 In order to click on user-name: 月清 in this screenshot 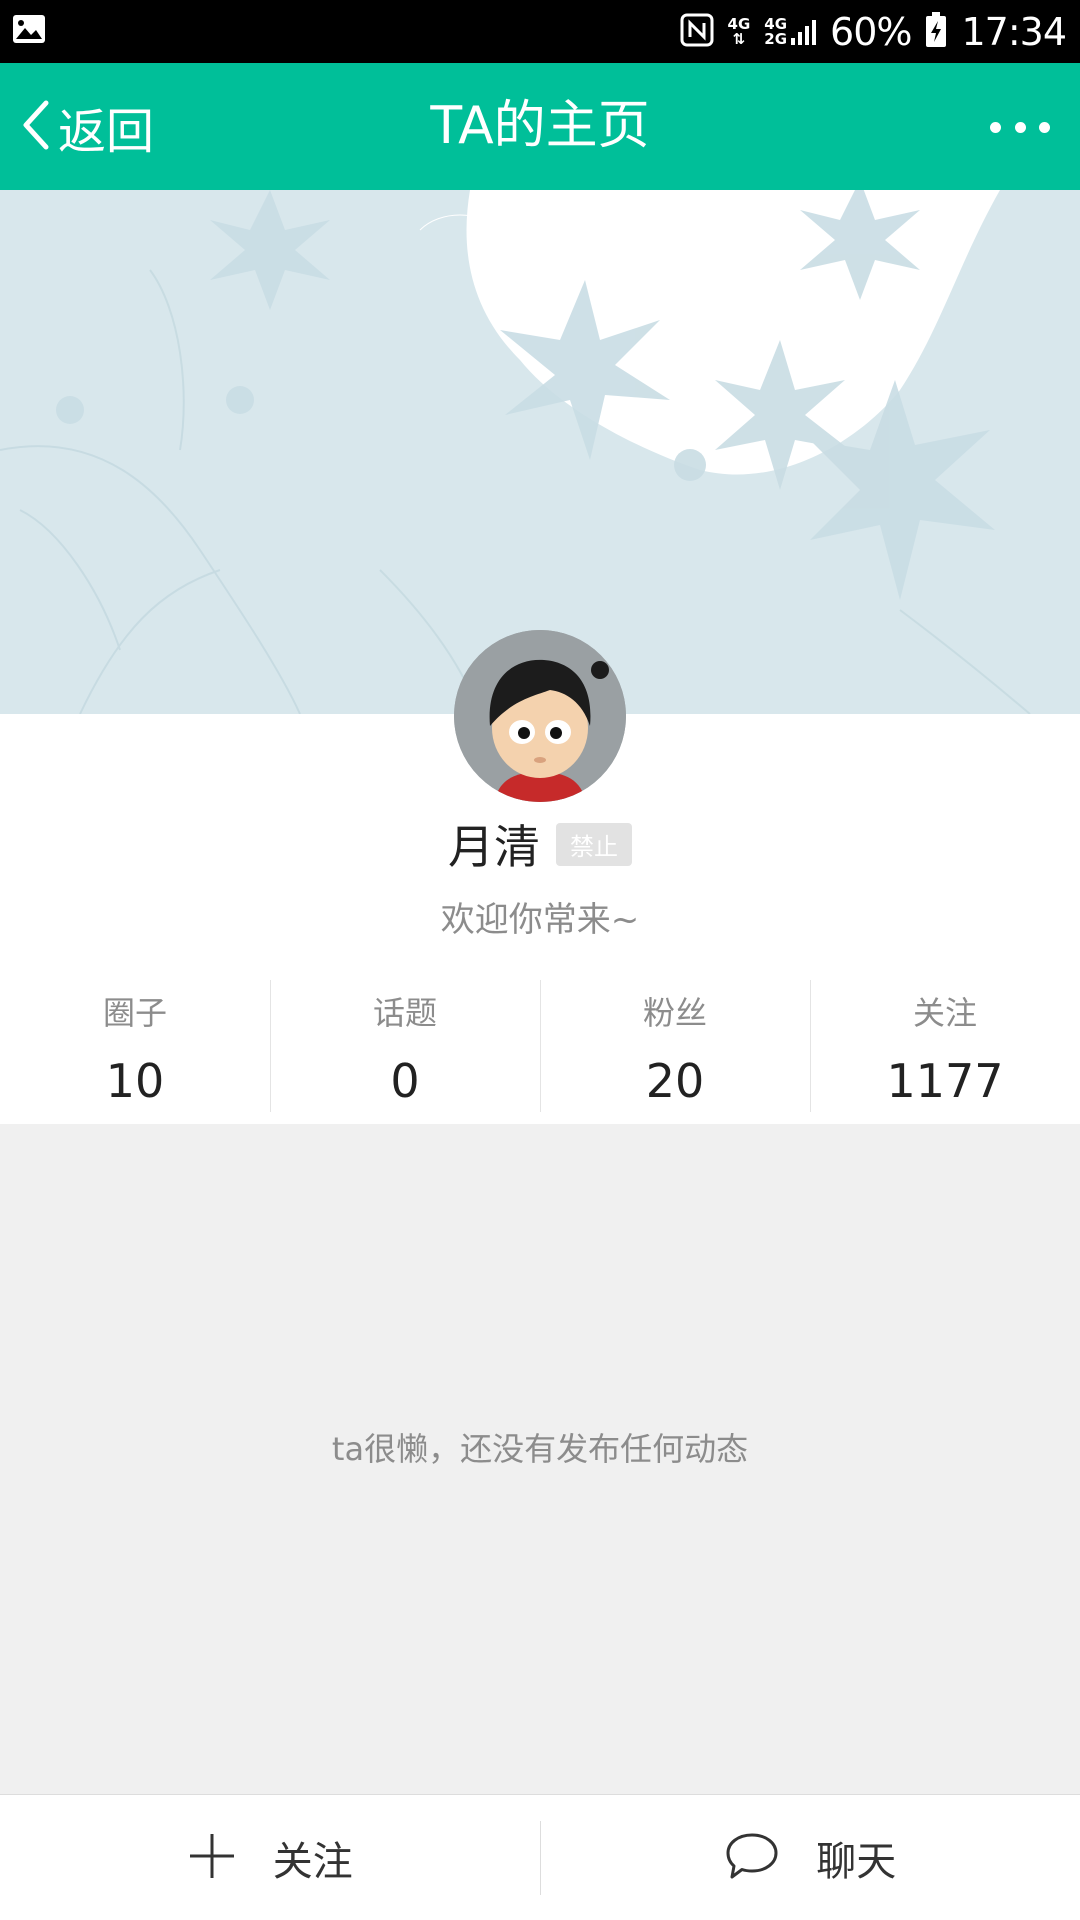, I will do `click(494, 847)`.